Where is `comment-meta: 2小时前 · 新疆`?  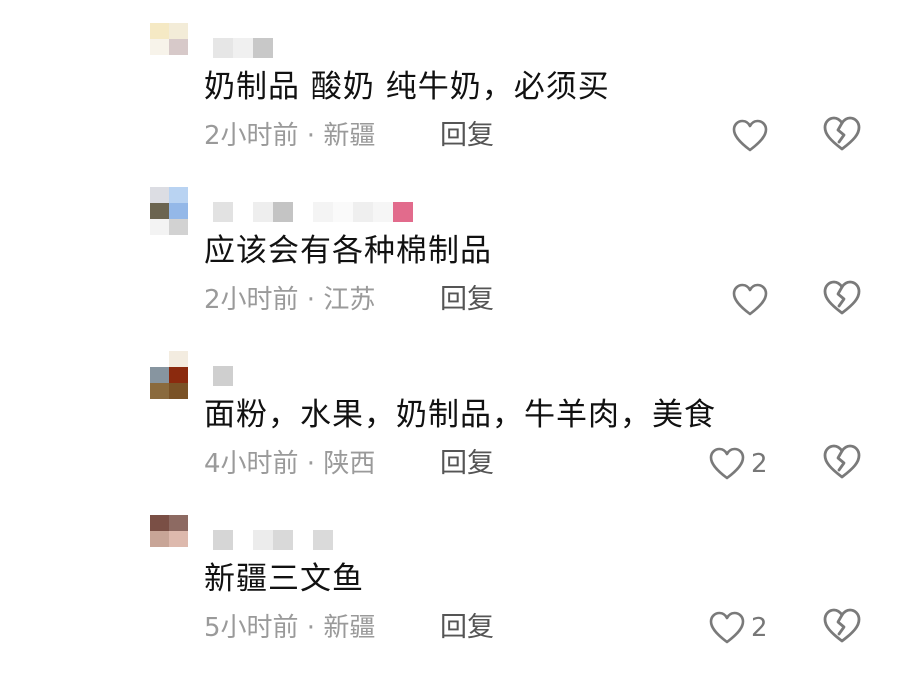 comment-meta: 2小时前 · 新疆 is located at coordinates (289, 136).